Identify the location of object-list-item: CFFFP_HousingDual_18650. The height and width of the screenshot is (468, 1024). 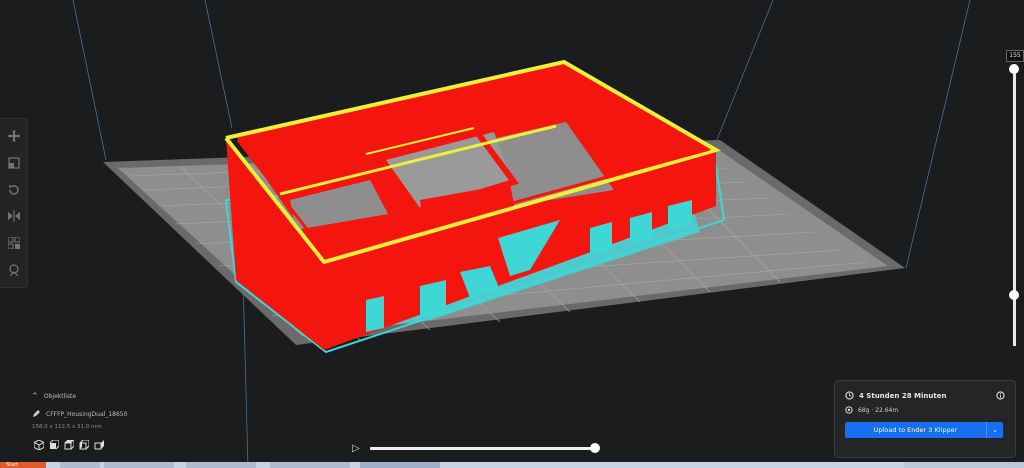
(79, 414).